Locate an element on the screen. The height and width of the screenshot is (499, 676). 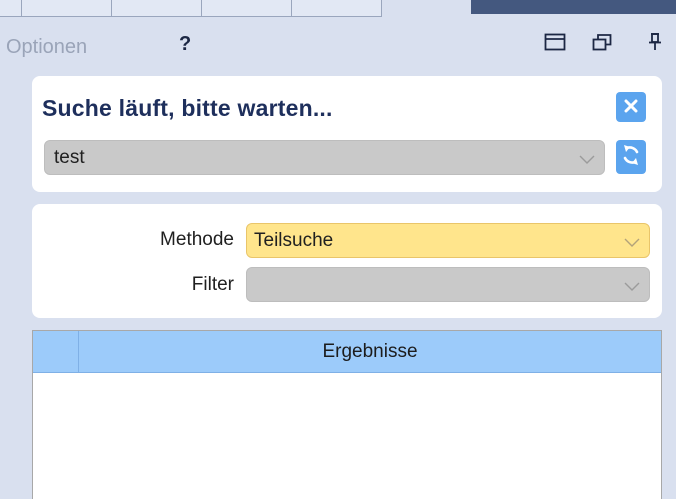
method-label: Methode is located at coordinates (197, 239).